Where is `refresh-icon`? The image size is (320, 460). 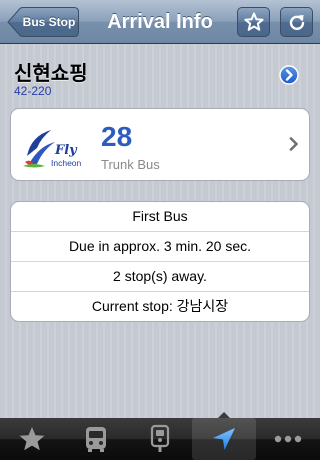 refresh-icon is located at coordinates (296, 22).